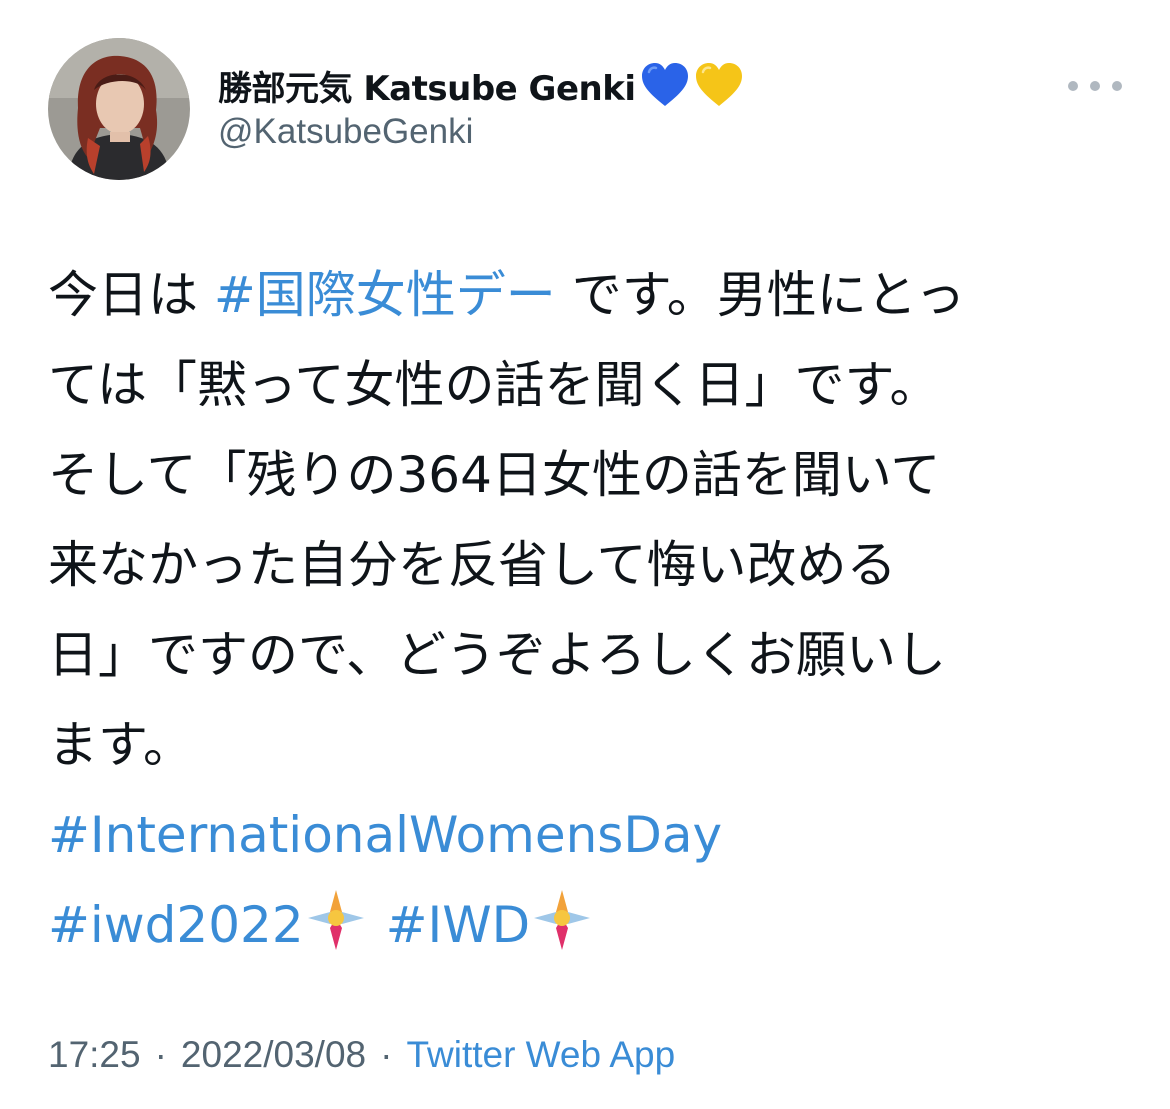  I want to click on avatar, so click(119, 109).